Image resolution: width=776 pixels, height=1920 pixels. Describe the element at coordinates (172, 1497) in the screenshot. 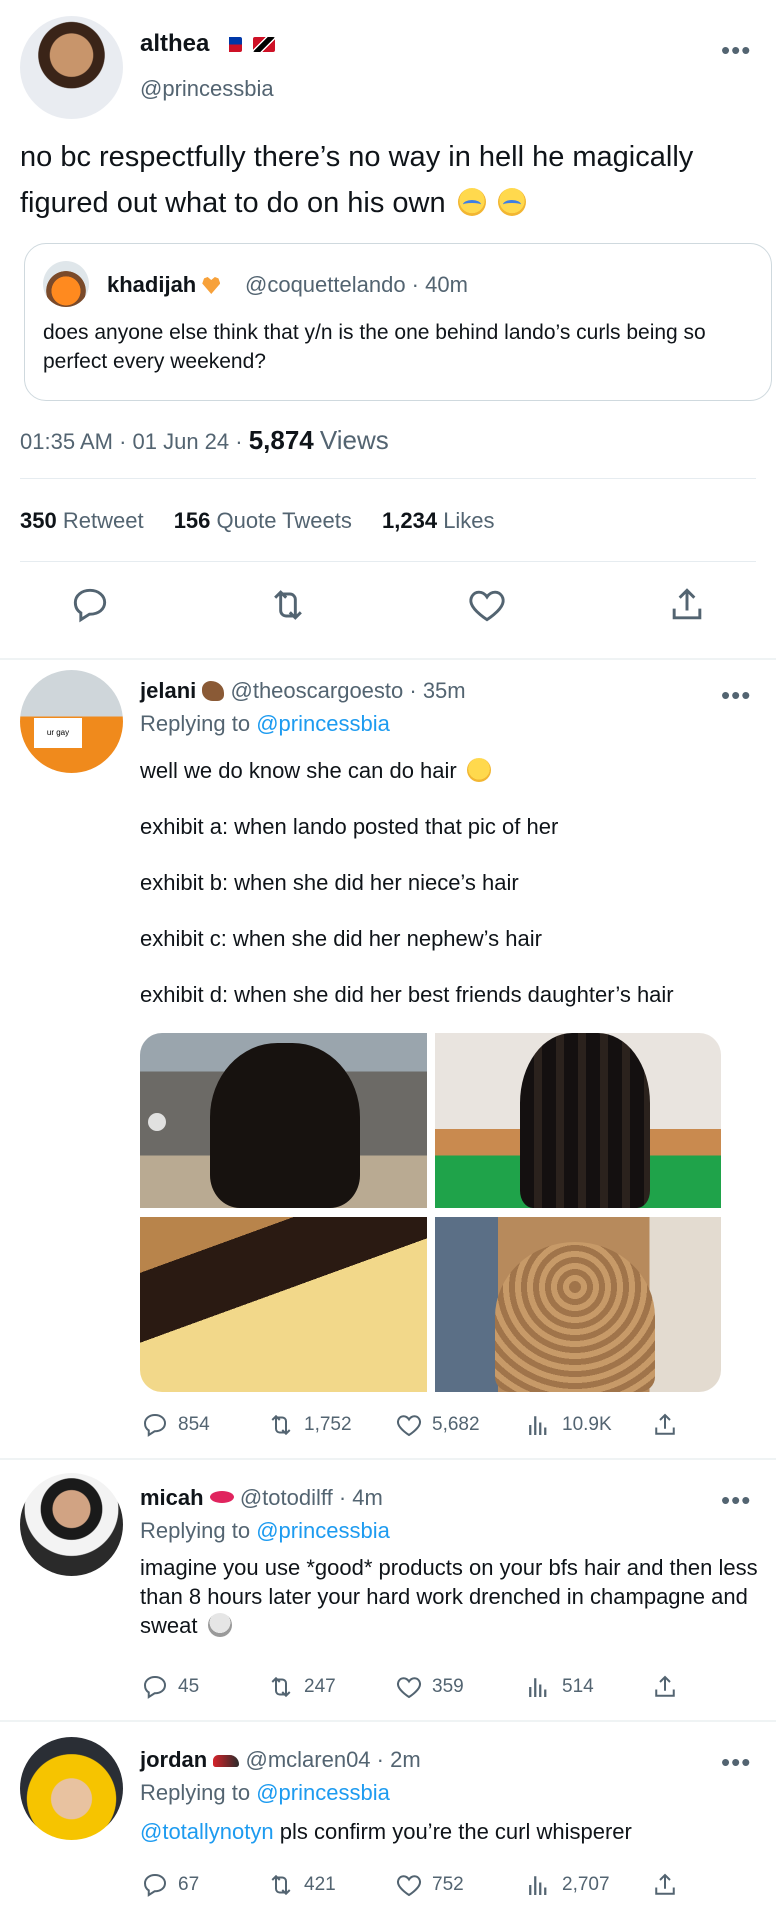

I see `reply-author-name: micah` at that location.